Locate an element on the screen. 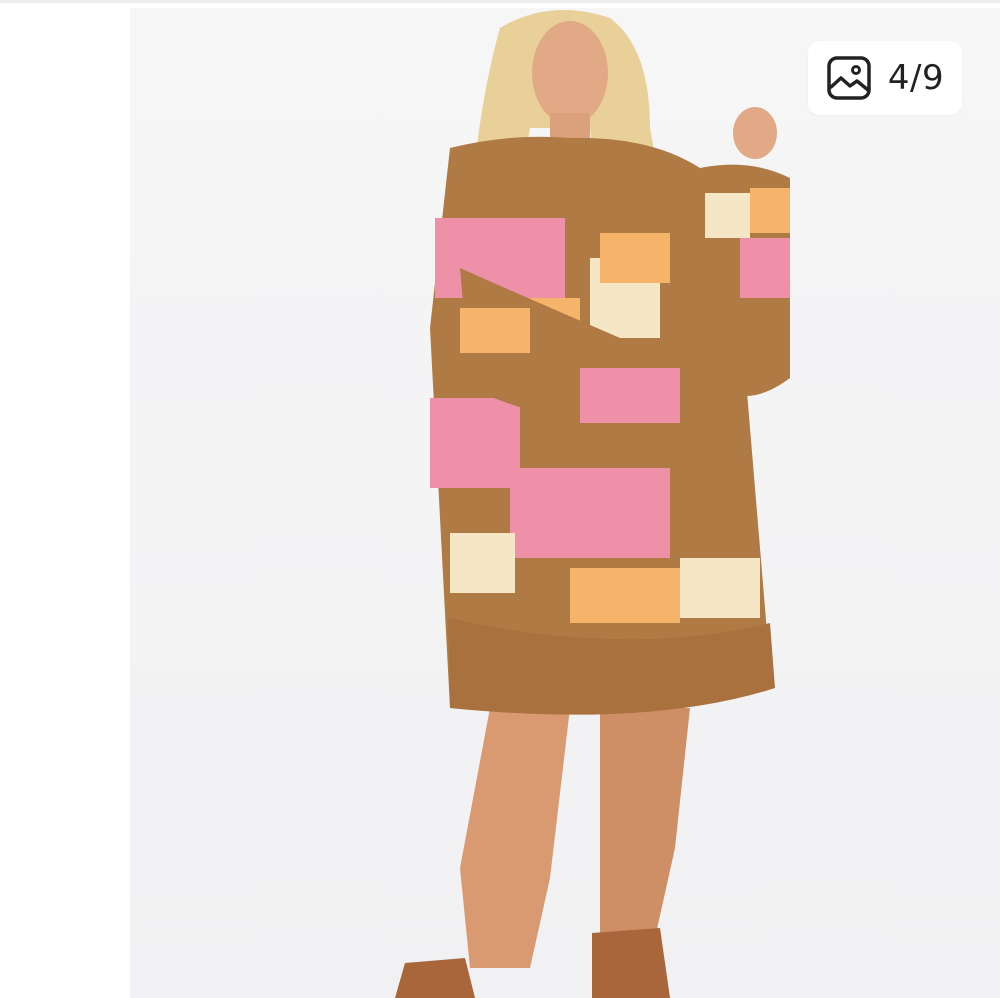  hand is located at coordinates (755, 133).